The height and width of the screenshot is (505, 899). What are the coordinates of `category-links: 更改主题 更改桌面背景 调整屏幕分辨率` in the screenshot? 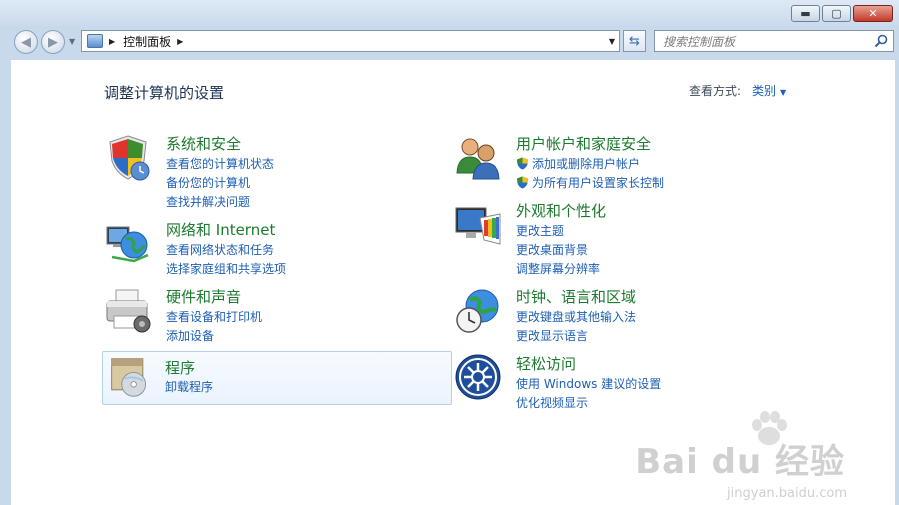 It's located at (558, 250).